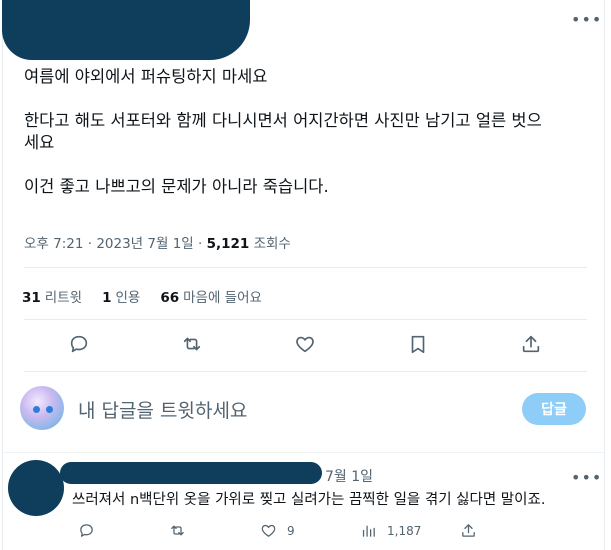  I want to click on tweet-timestamp: 오후 7:21 · 2023년 7월 1일 ·, so click(115, 244).